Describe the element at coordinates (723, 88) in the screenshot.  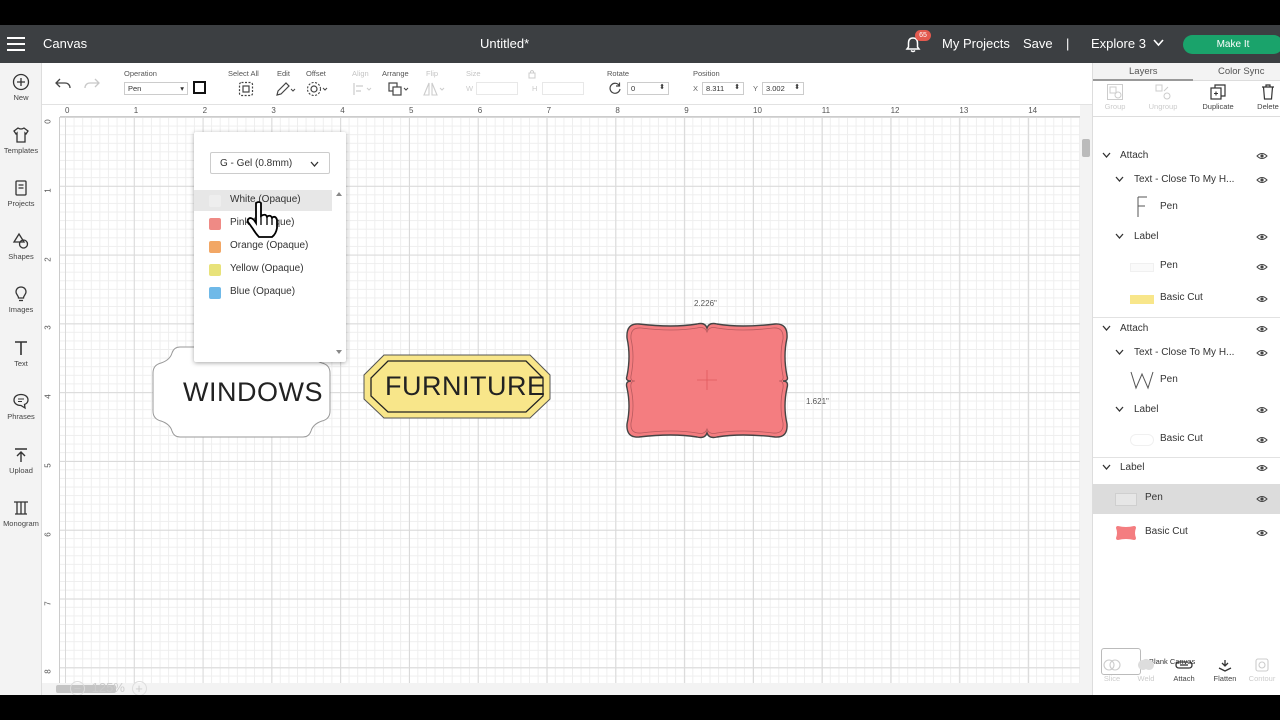
I see `x-position-input: 8.311 ⬍` at that location.